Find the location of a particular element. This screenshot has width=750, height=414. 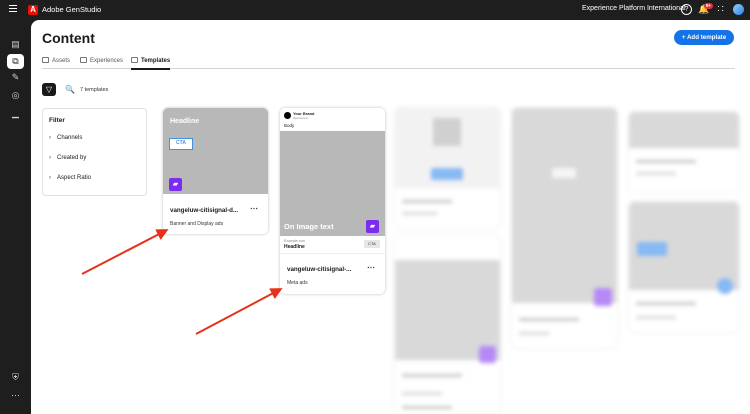

tab-assets: Assets is located at coordinates (56, 60).